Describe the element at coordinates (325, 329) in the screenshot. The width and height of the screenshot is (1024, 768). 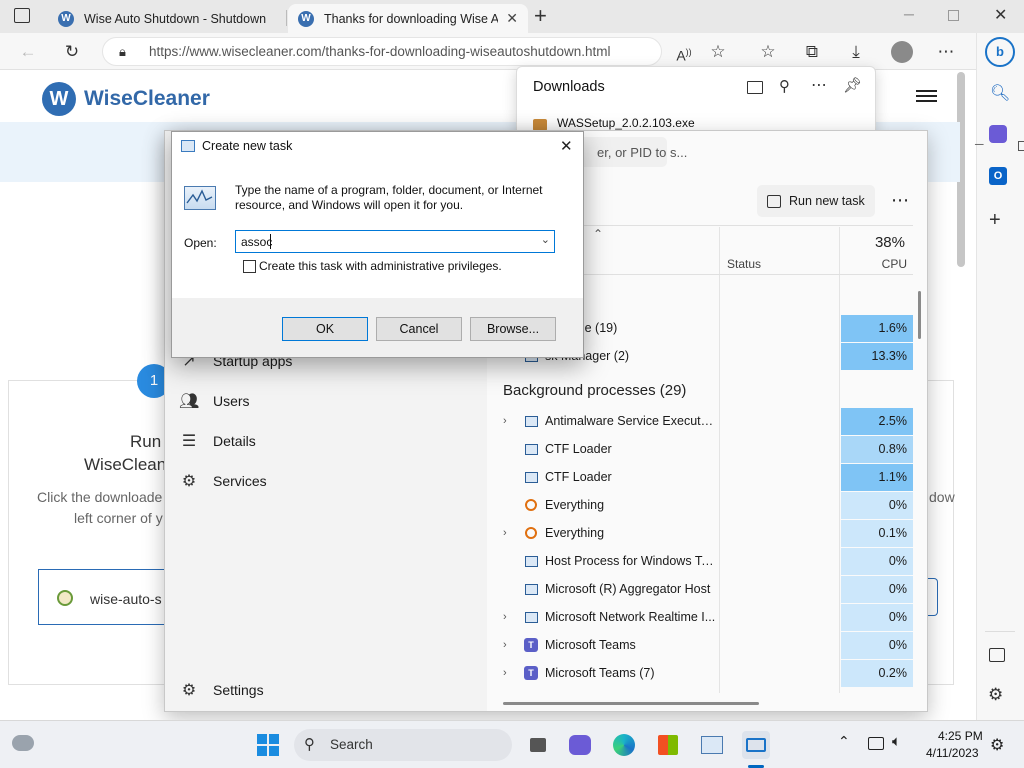
I see `ok-button: OK` at that location.